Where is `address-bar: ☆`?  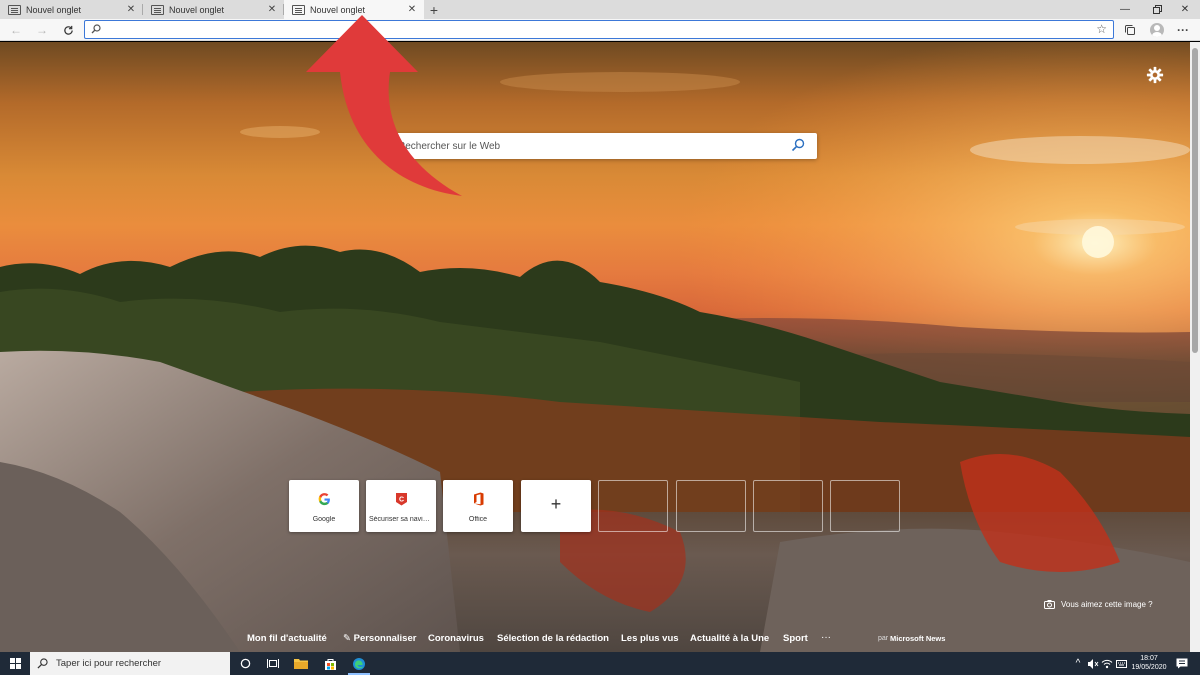
address-bar: ☆ is located at coordinates (599, 29).